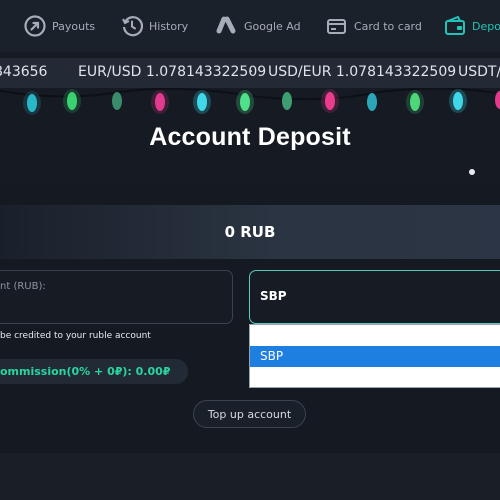  What do you see at coordinates (362, 72) in the screenshot?
I see `ticker-item: USD/EUR 1.078143322509` at bounding box center [362, 72].